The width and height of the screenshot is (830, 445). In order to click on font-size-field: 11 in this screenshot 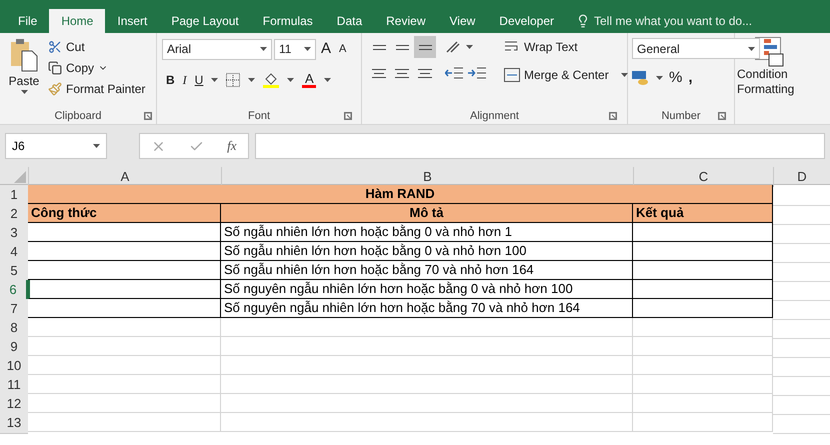, I will do `click(295, 49)`.